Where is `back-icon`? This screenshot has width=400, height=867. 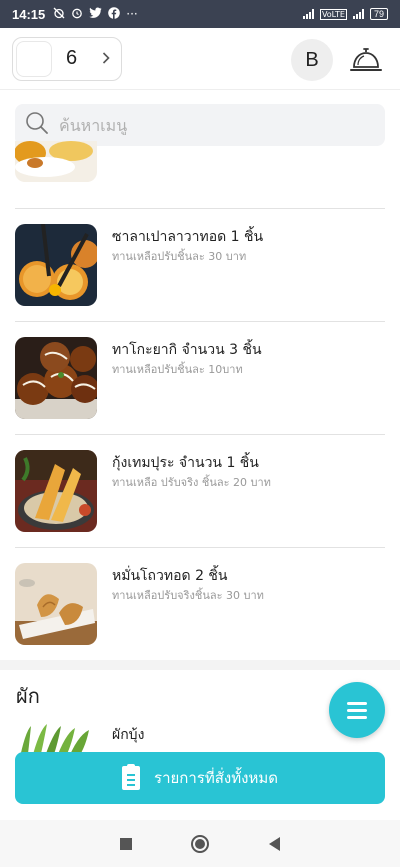 back-icon is located at coordinates (275, 843).